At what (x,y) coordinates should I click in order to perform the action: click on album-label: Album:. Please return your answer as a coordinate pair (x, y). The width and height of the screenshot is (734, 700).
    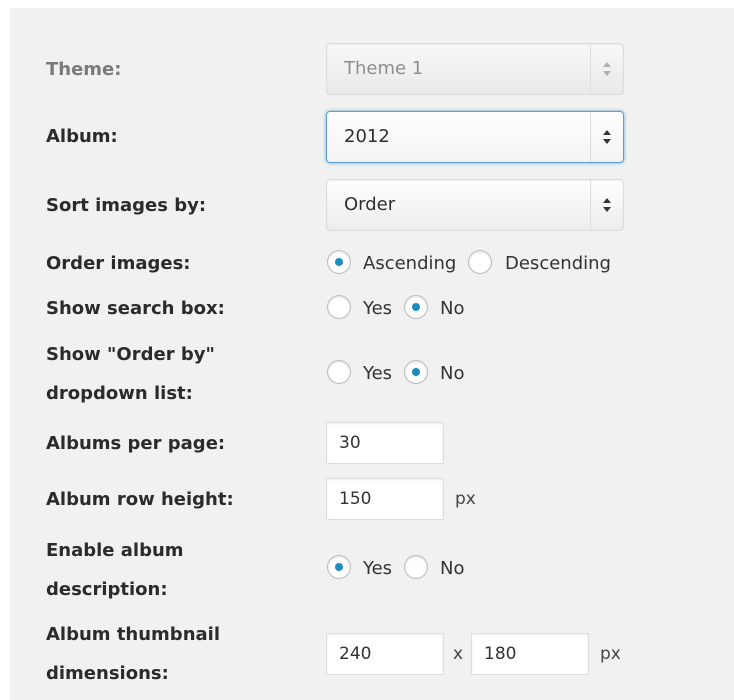
    Looking at the image, I should click on (82, 136).